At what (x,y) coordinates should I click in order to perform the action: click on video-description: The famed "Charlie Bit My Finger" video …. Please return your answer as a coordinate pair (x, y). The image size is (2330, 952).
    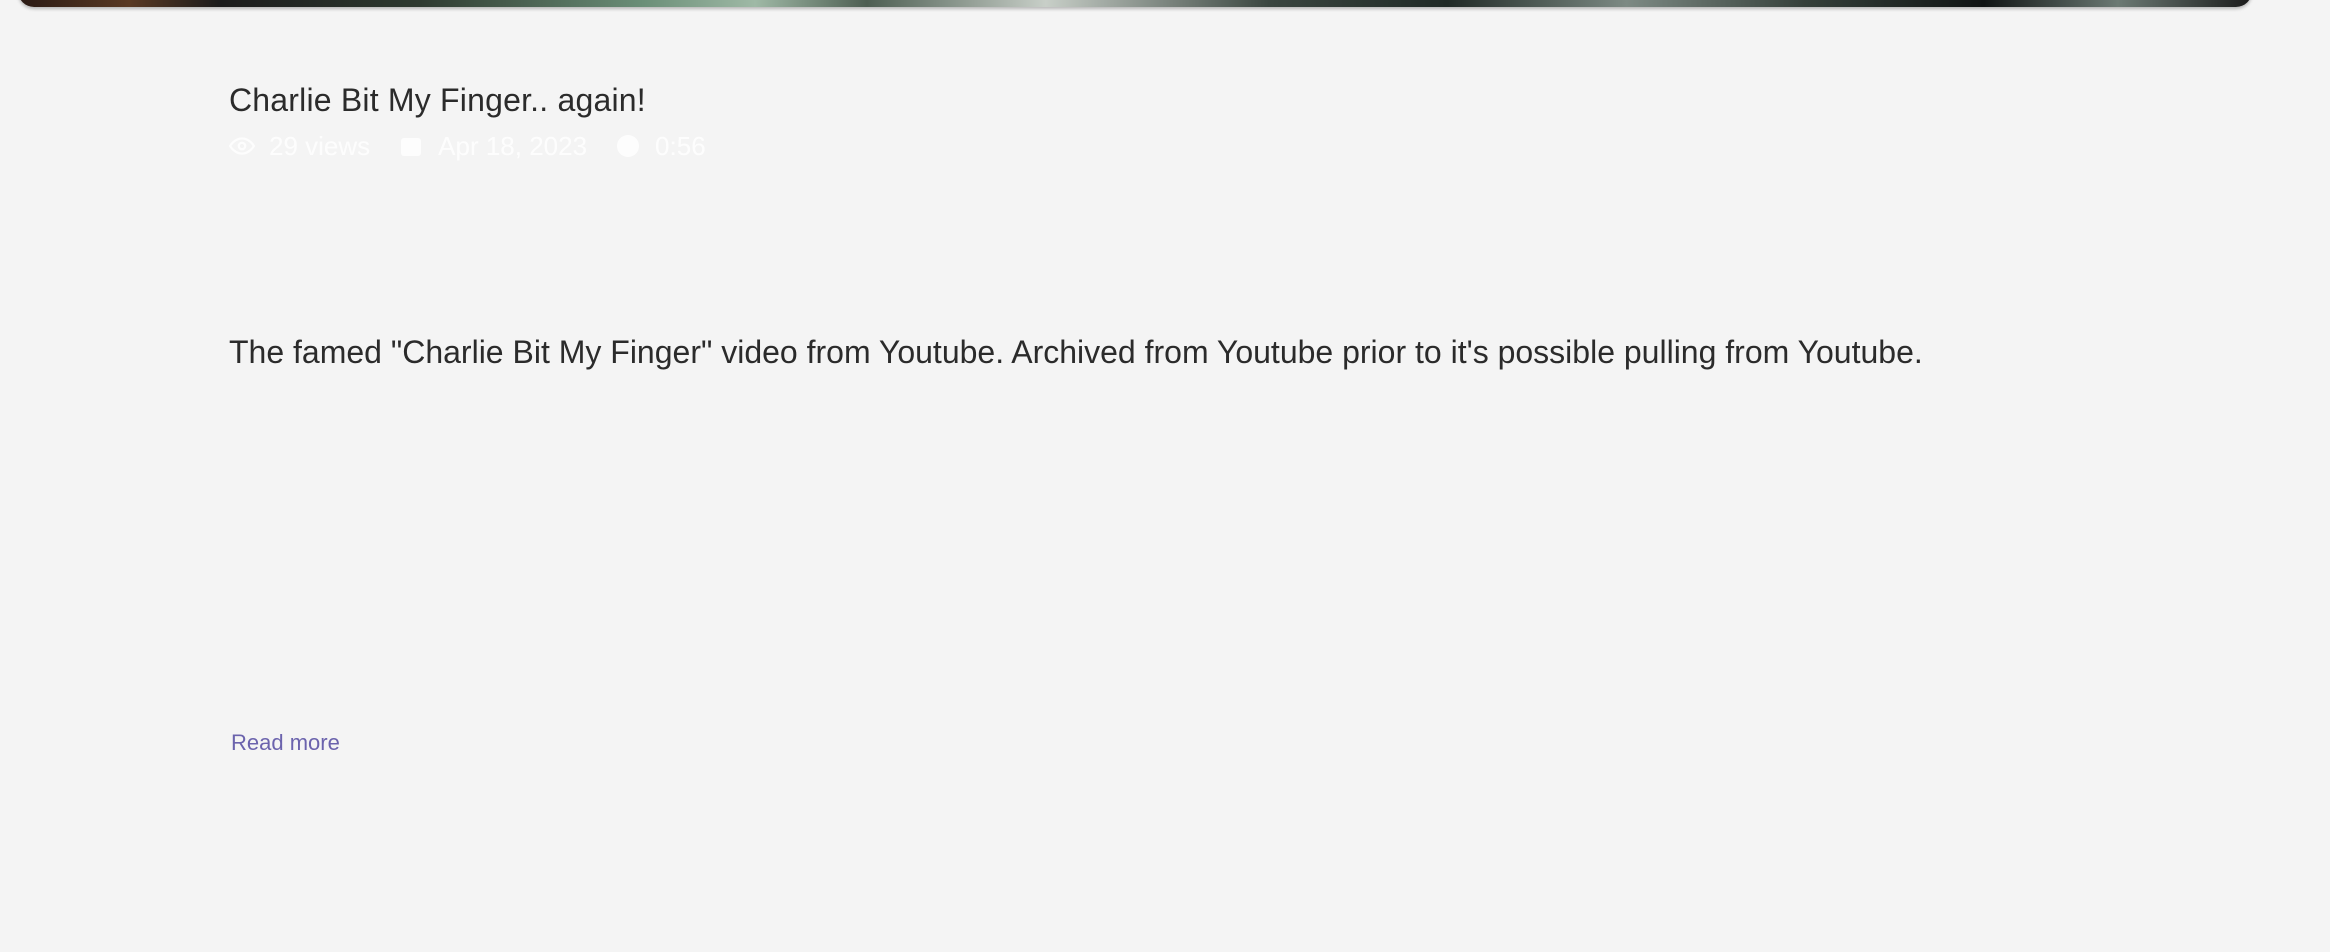
    Looking at the image, I should click on (1076, 352).